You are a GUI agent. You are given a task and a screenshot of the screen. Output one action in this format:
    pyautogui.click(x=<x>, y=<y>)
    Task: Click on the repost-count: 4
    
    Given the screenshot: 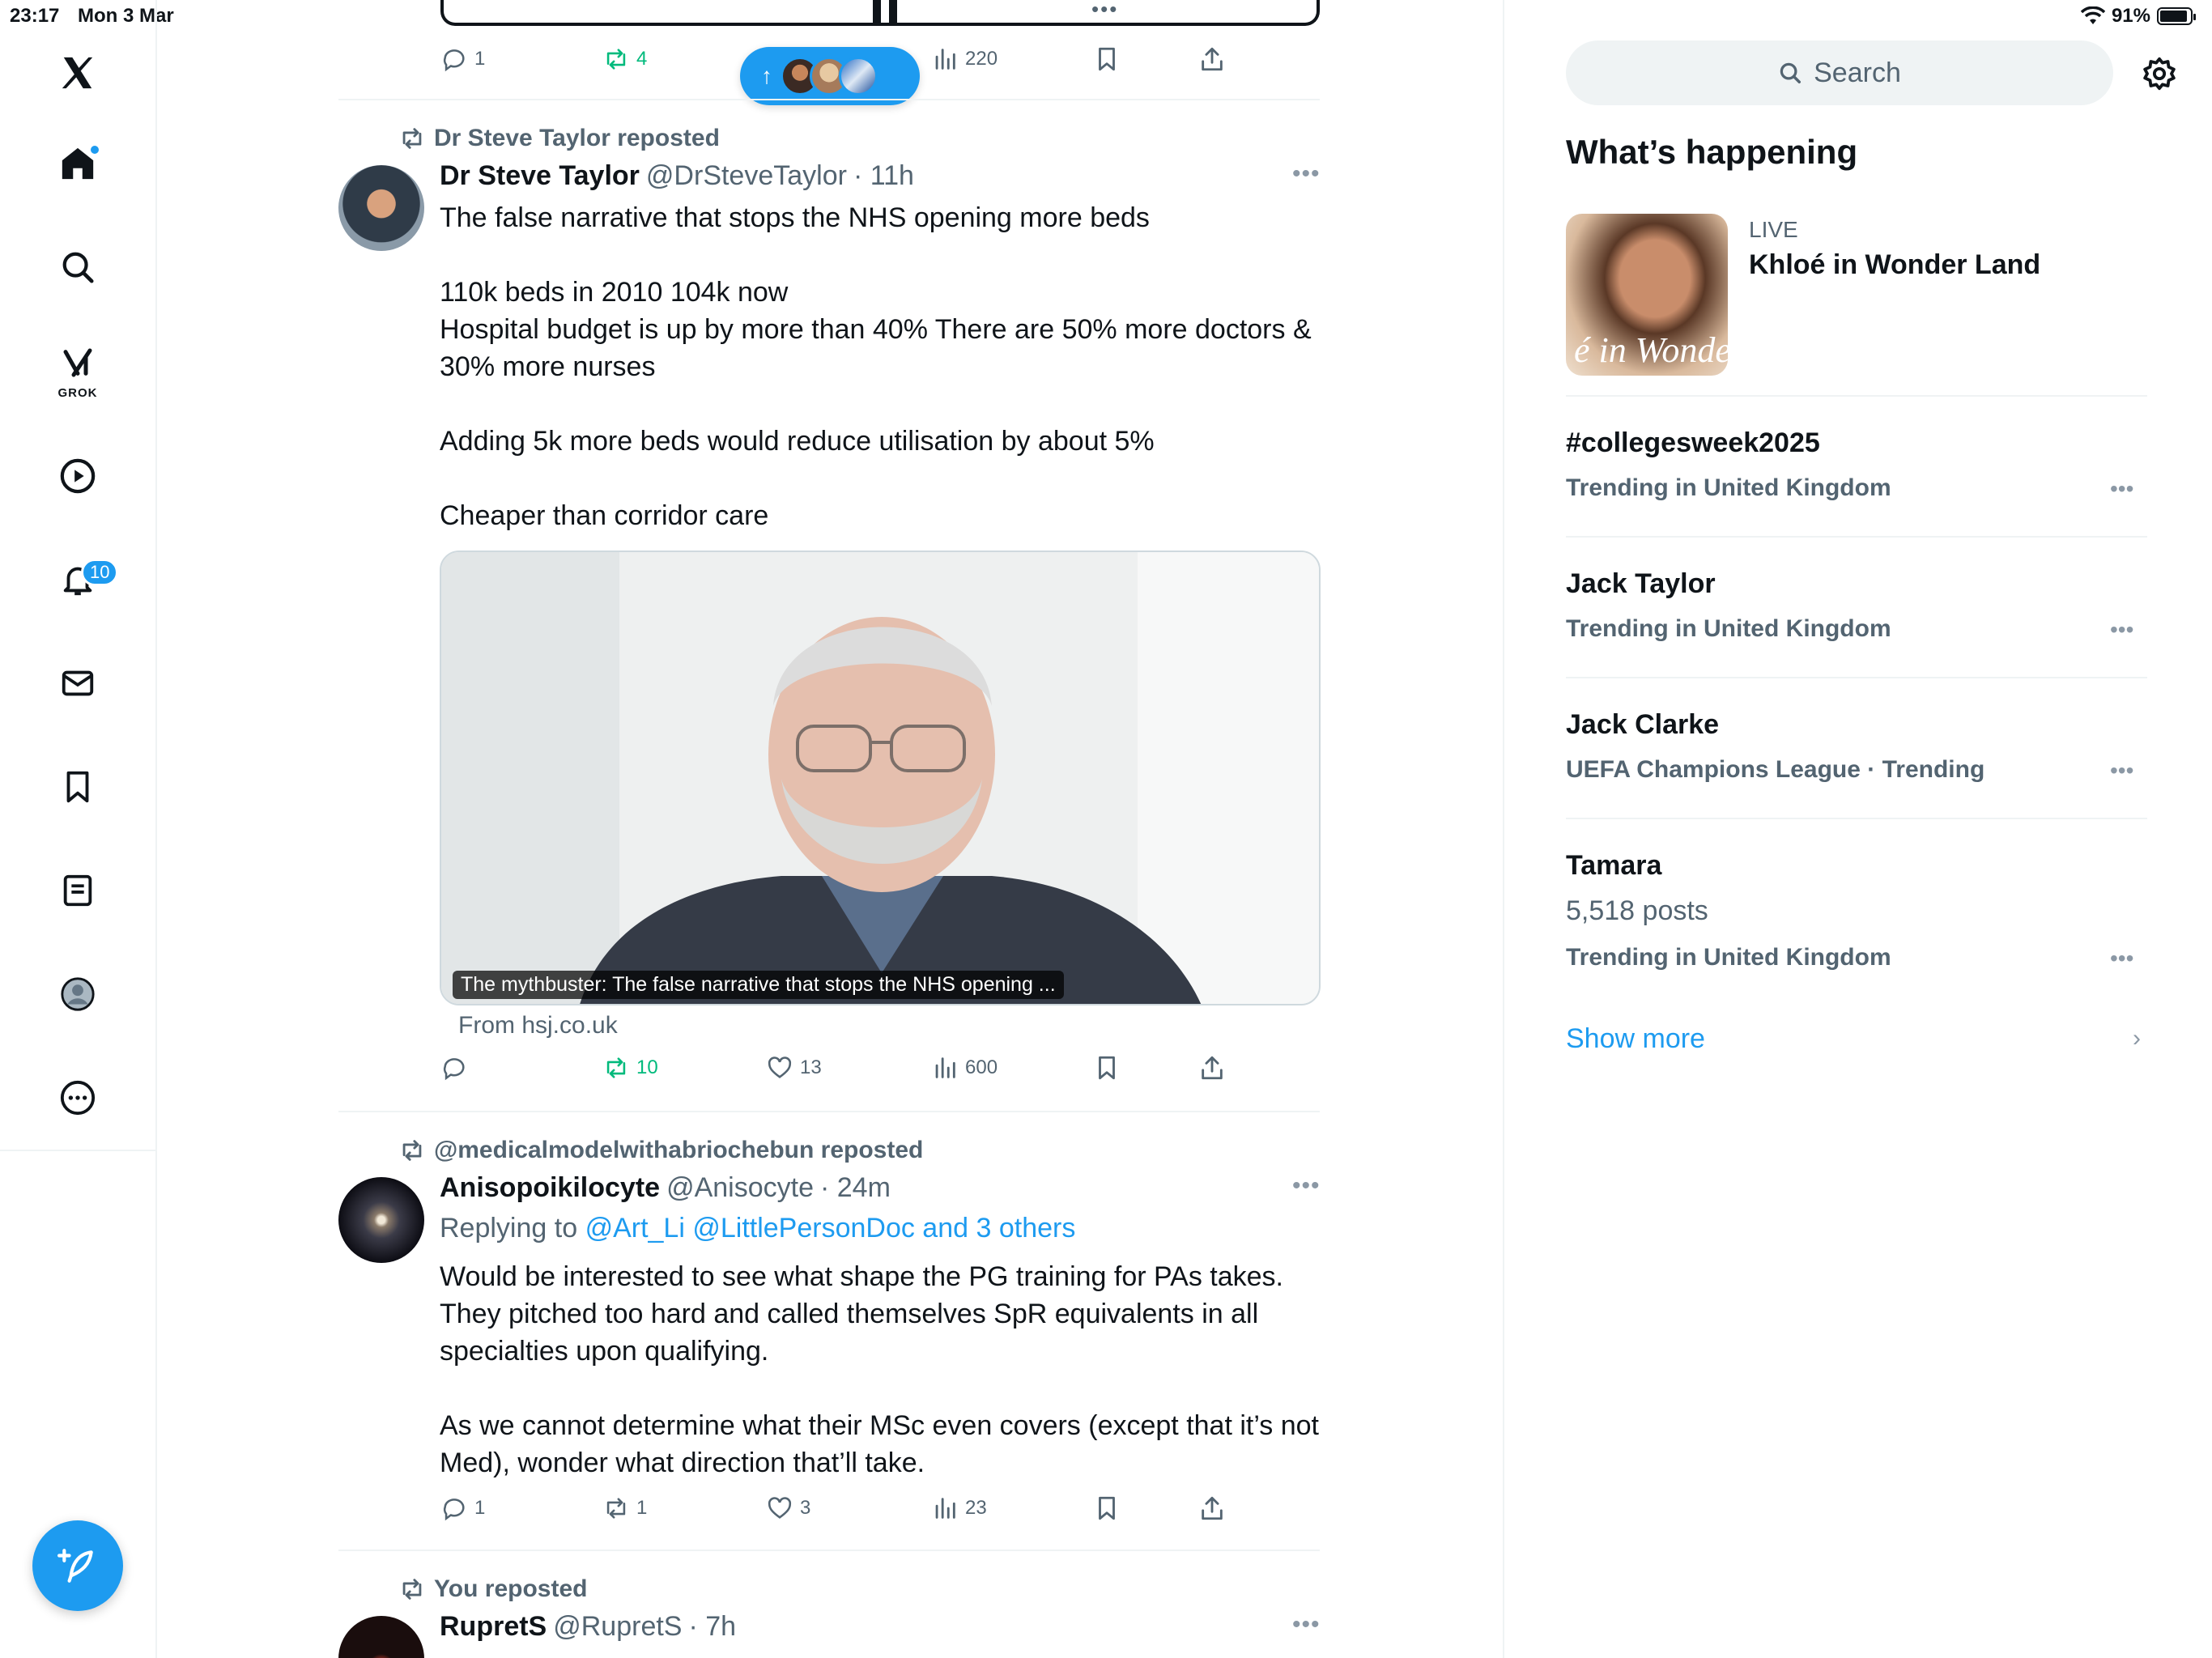 What is the action you would take?
    pyautogui.click(x=642, y=59)
    